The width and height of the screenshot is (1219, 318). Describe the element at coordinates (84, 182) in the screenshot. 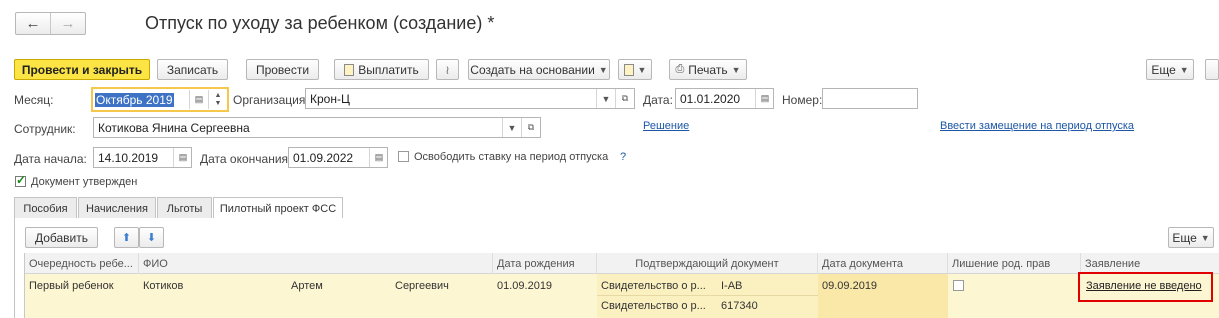

I see `approved-label: Документ утвержден` at that location.